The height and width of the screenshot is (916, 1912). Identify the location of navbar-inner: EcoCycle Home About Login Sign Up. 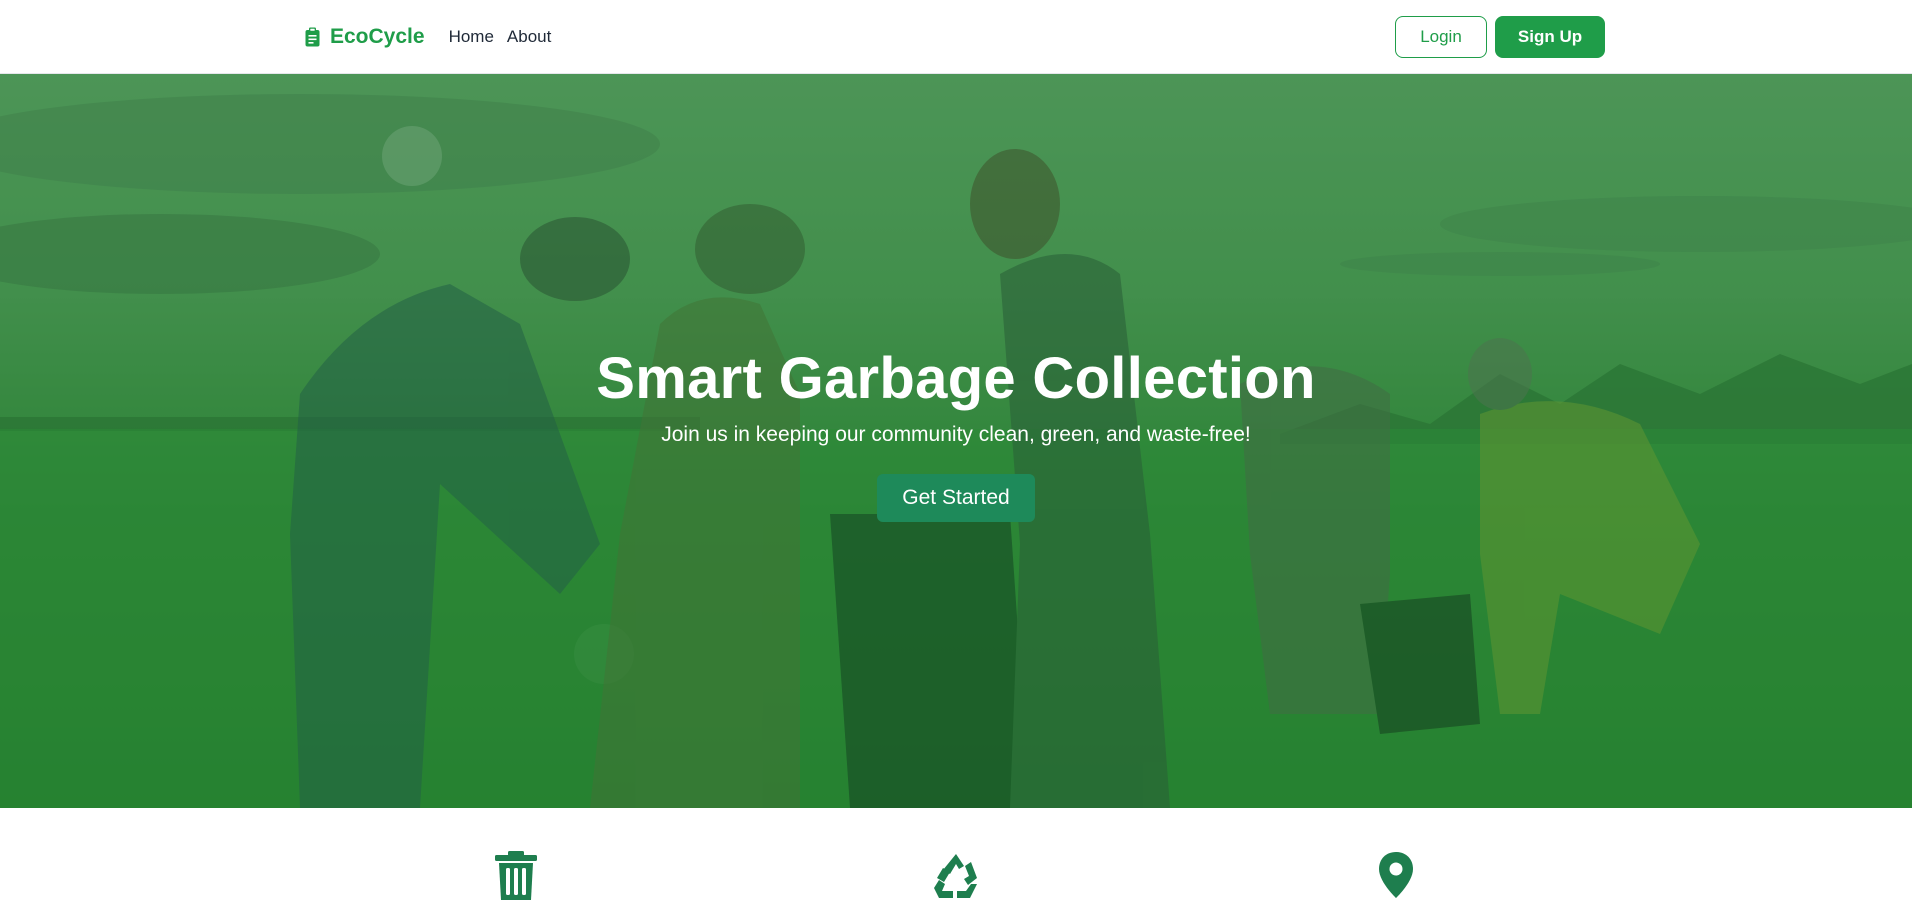
(955, 37).